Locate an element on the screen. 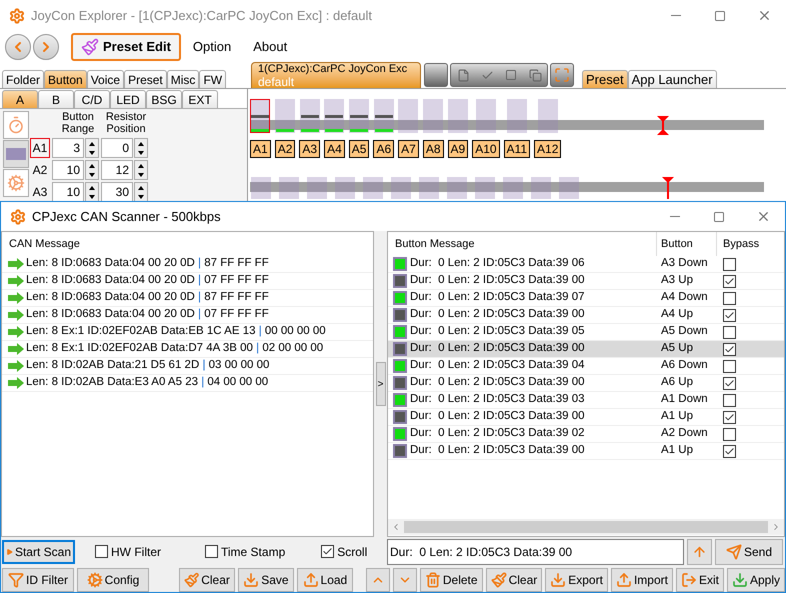 The height and width of the screenshot is (593, 786). move-up-button is located at coordinates (378, 580).